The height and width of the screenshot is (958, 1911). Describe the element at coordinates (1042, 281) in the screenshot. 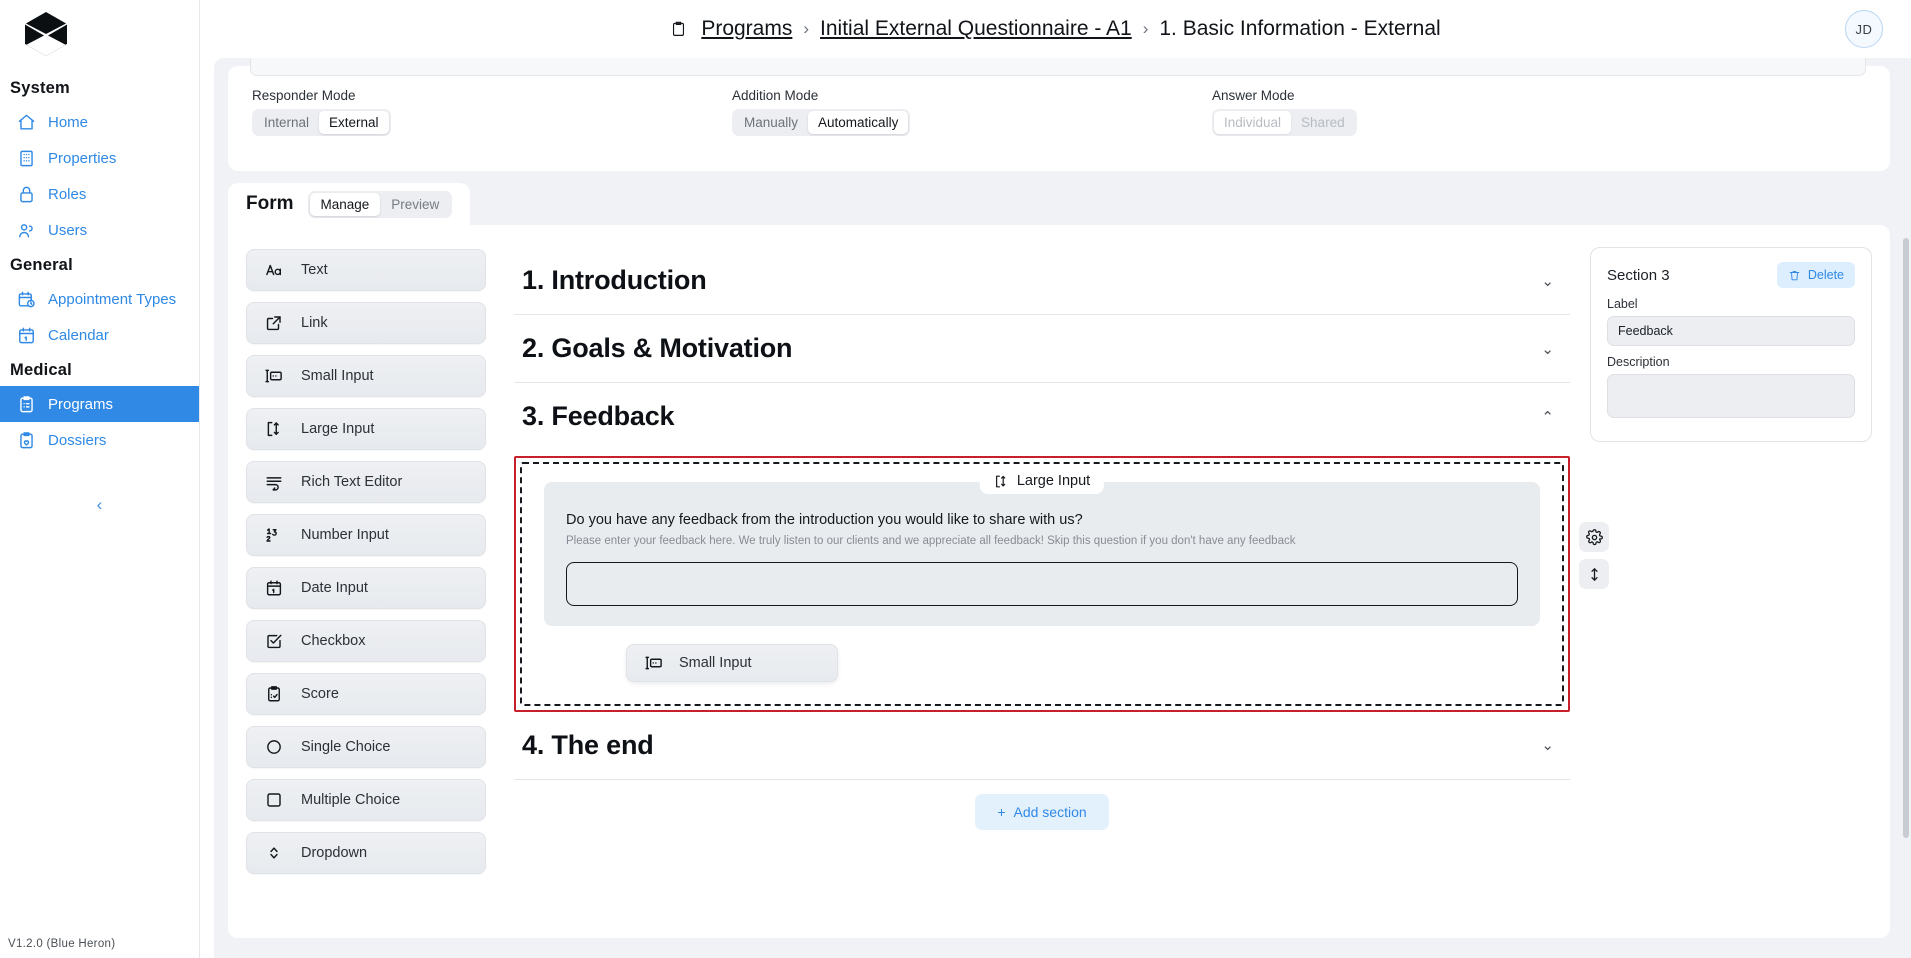

I see `section-header-1: 1. Introduction ⌄` at that location.